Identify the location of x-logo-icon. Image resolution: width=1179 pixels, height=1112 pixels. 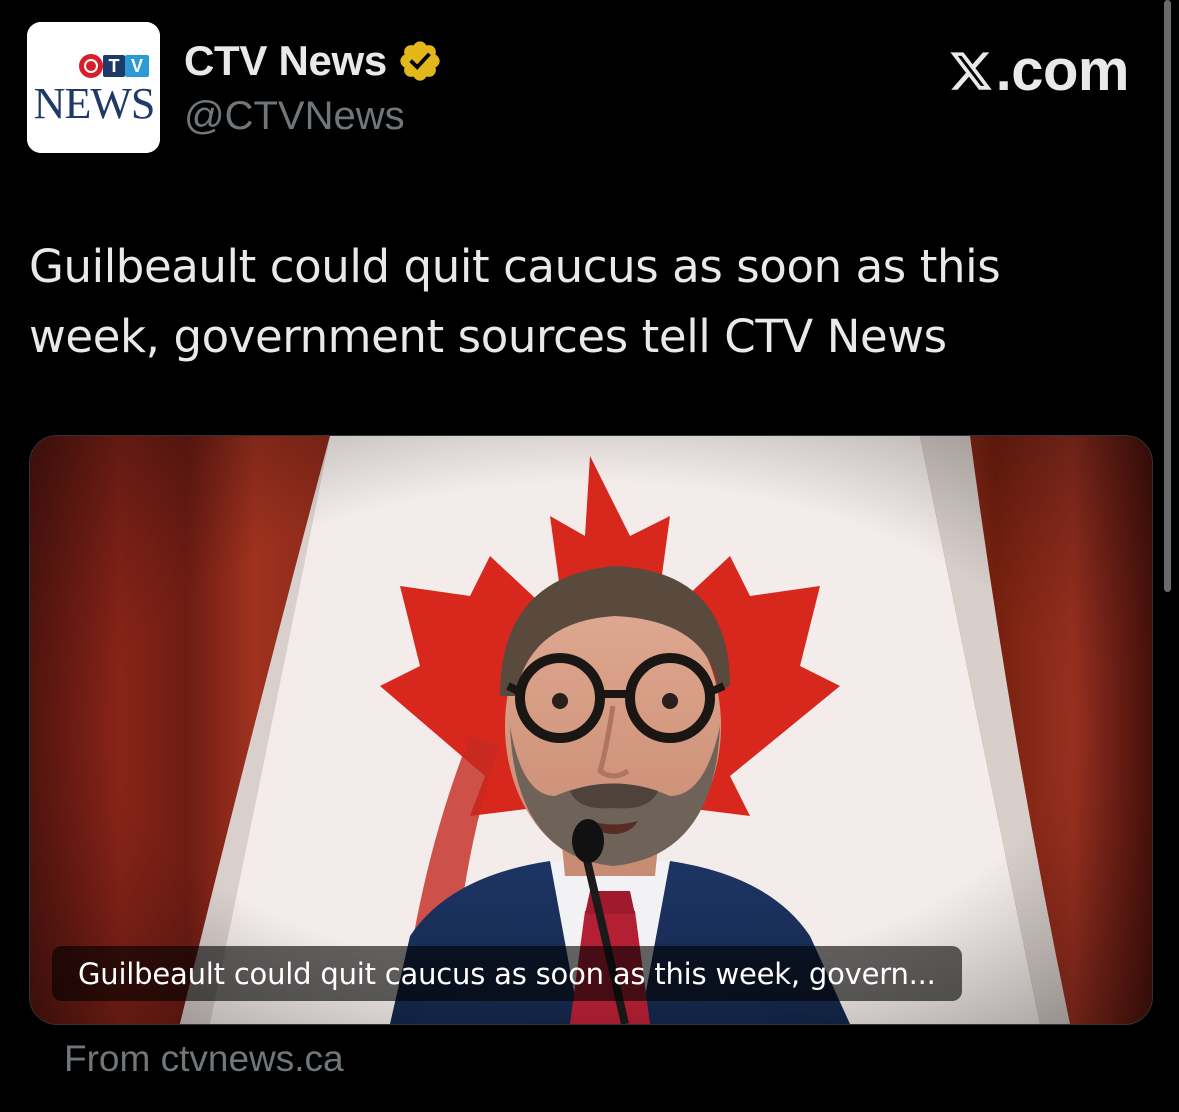
(971, 71).